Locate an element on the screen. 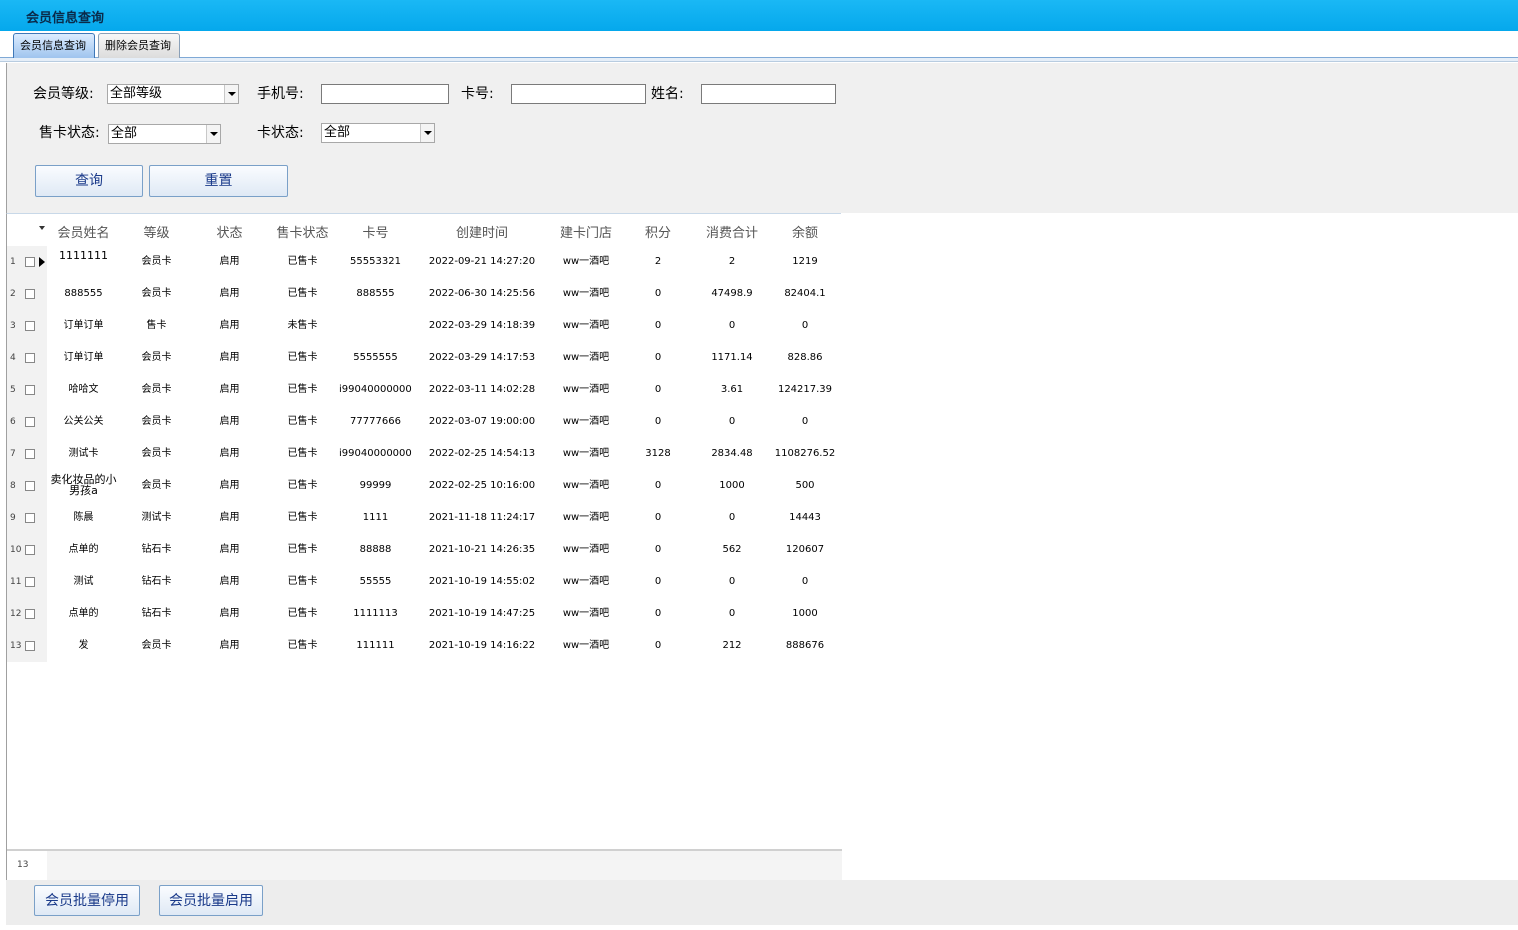  card-status-select: 全部 is located at coordinates (378, 133).